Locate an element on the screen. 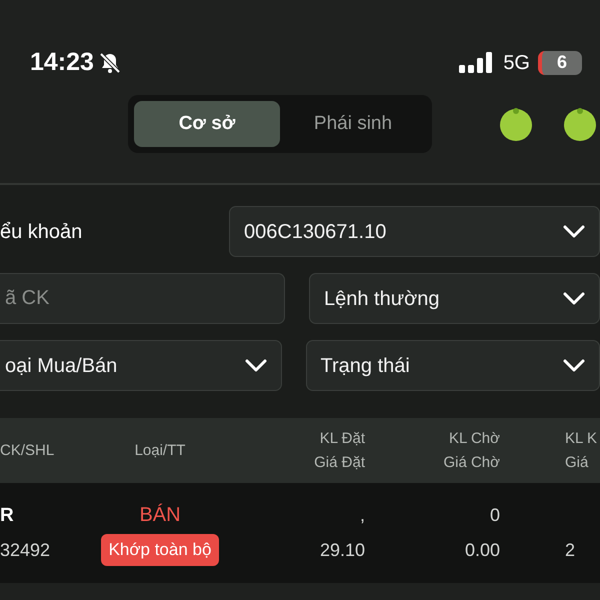 The image size is (600, 600). column-header: KL K Giá is located at coordinates (581, 450).